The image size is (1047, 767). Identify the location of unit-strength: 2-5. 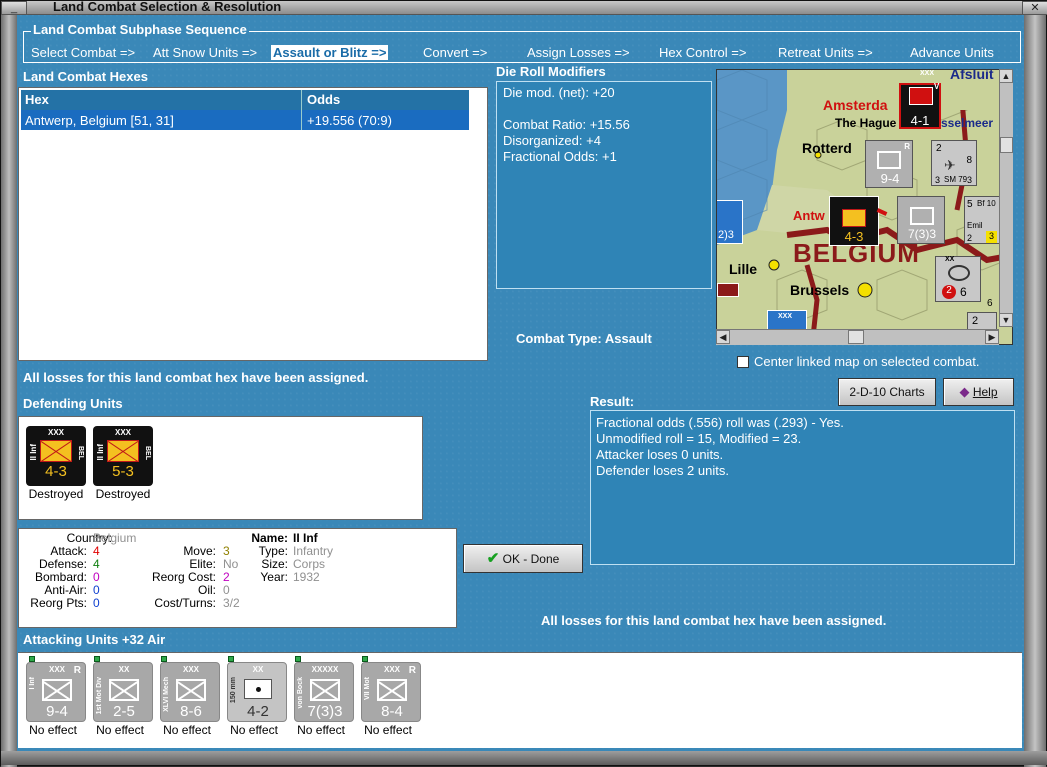
(124, 711).